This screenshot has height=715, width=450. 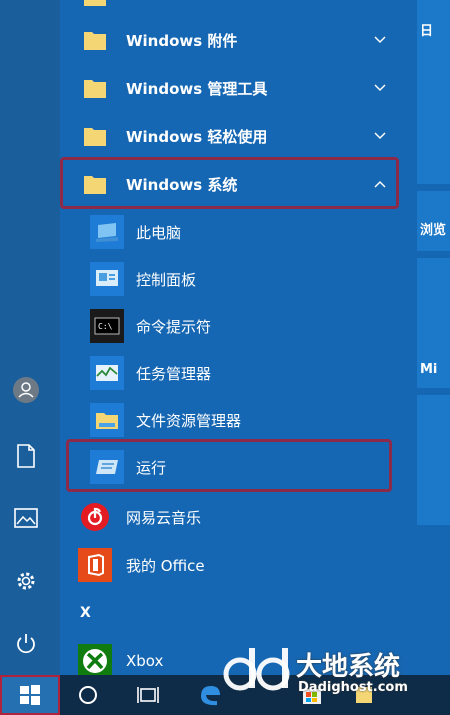 I want to click on start-button, so click(x=30, y=695).